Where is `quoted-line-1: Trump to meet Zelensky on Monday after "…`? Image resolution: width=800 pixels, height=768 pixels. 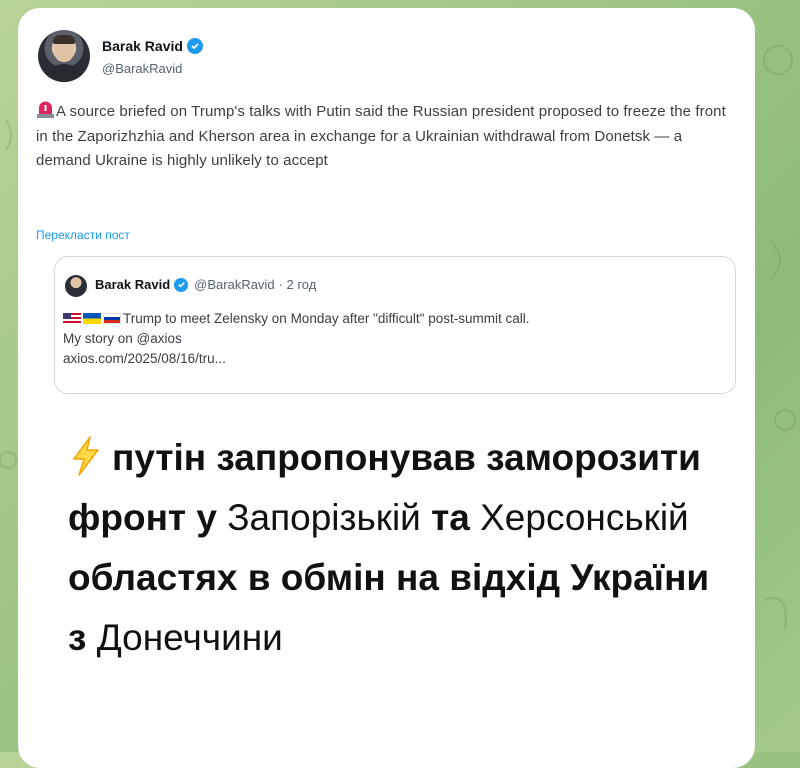 quoted-line-1: Trump to meet Zelensky on Monday after "… is located at coordinates (393, 319).